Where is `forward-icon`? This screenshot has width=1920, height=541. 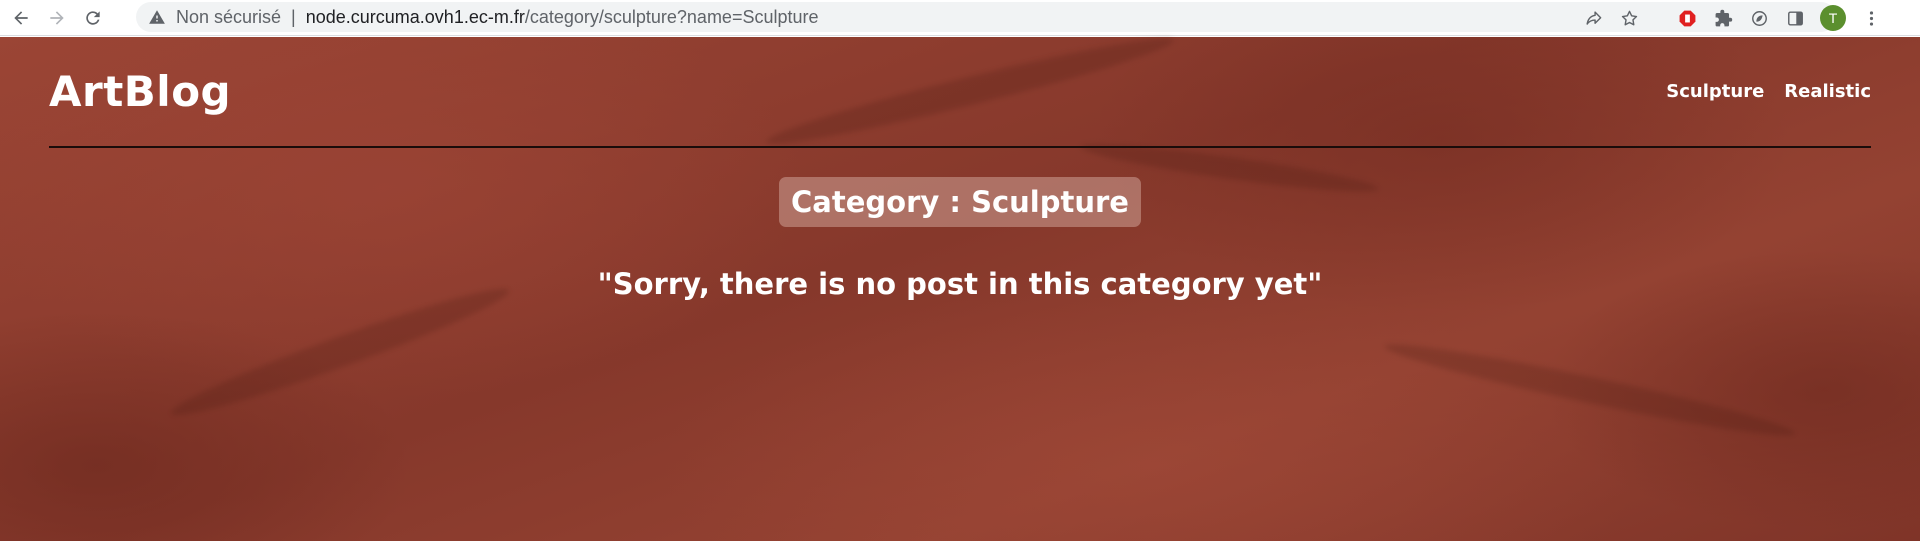
forward-icon is located at coordinates (57, 18).